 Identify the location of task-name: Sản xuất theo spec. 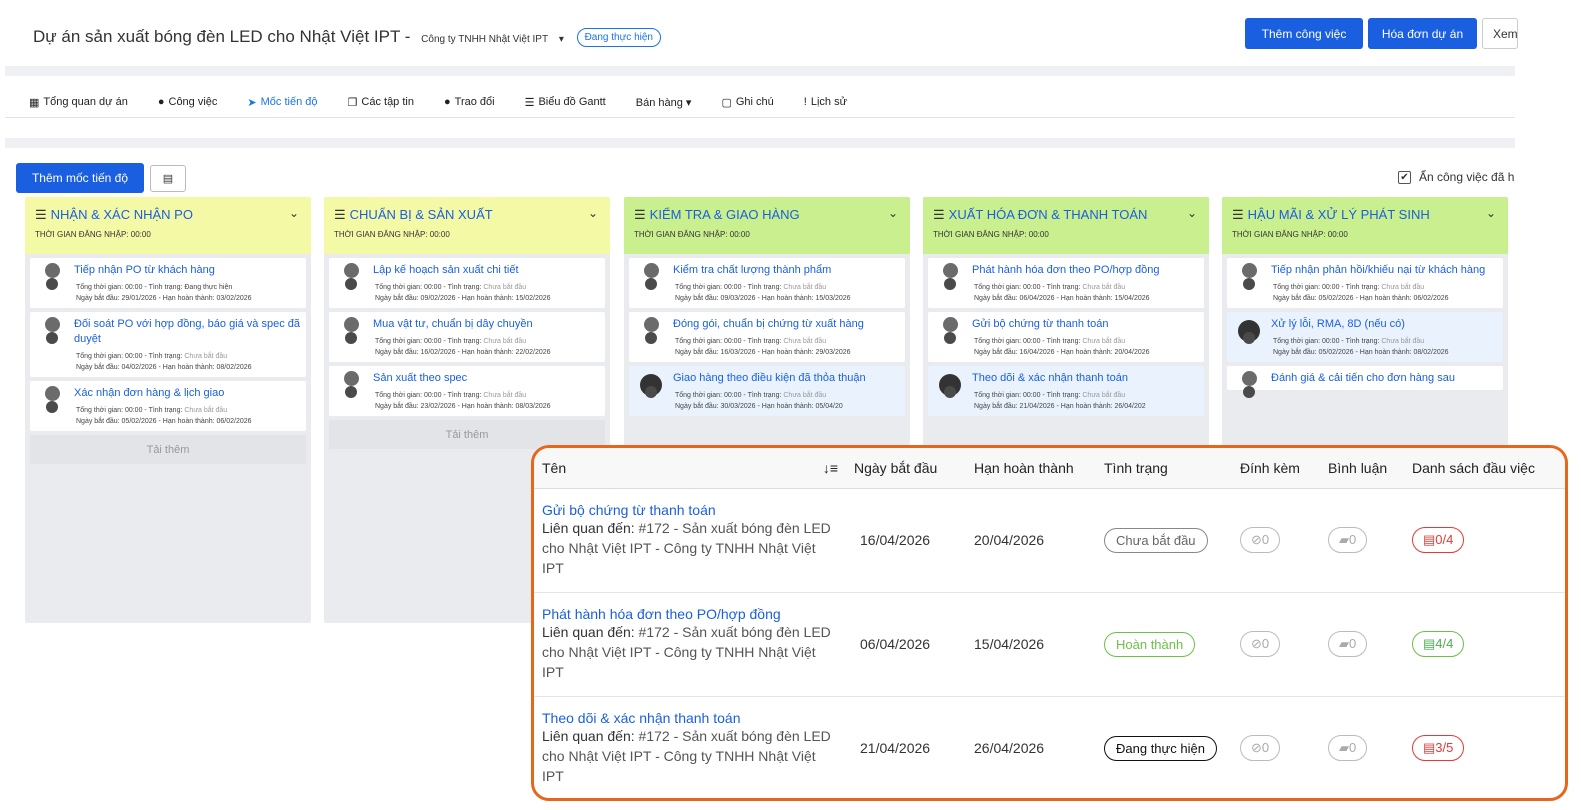
(467, 378).